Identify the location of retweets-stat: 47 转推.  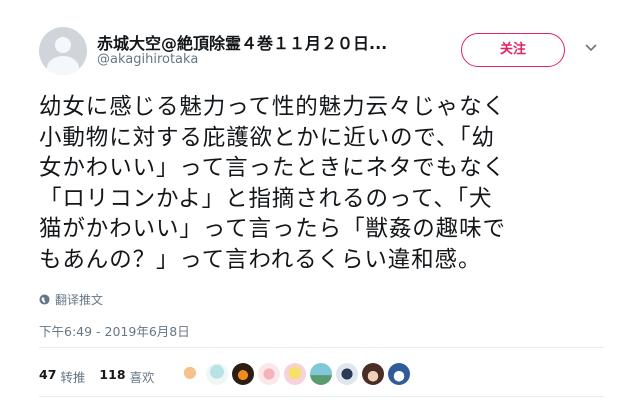
(62, 376).